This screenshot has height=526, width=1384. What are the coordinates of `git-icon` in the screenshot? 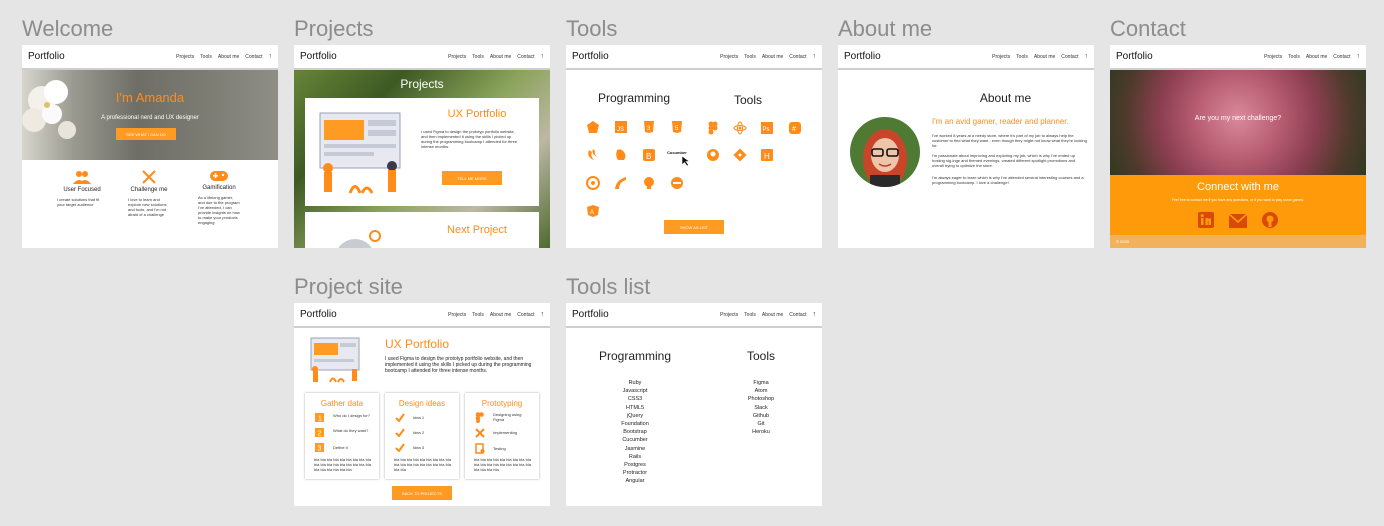 It's located at (740, 155).